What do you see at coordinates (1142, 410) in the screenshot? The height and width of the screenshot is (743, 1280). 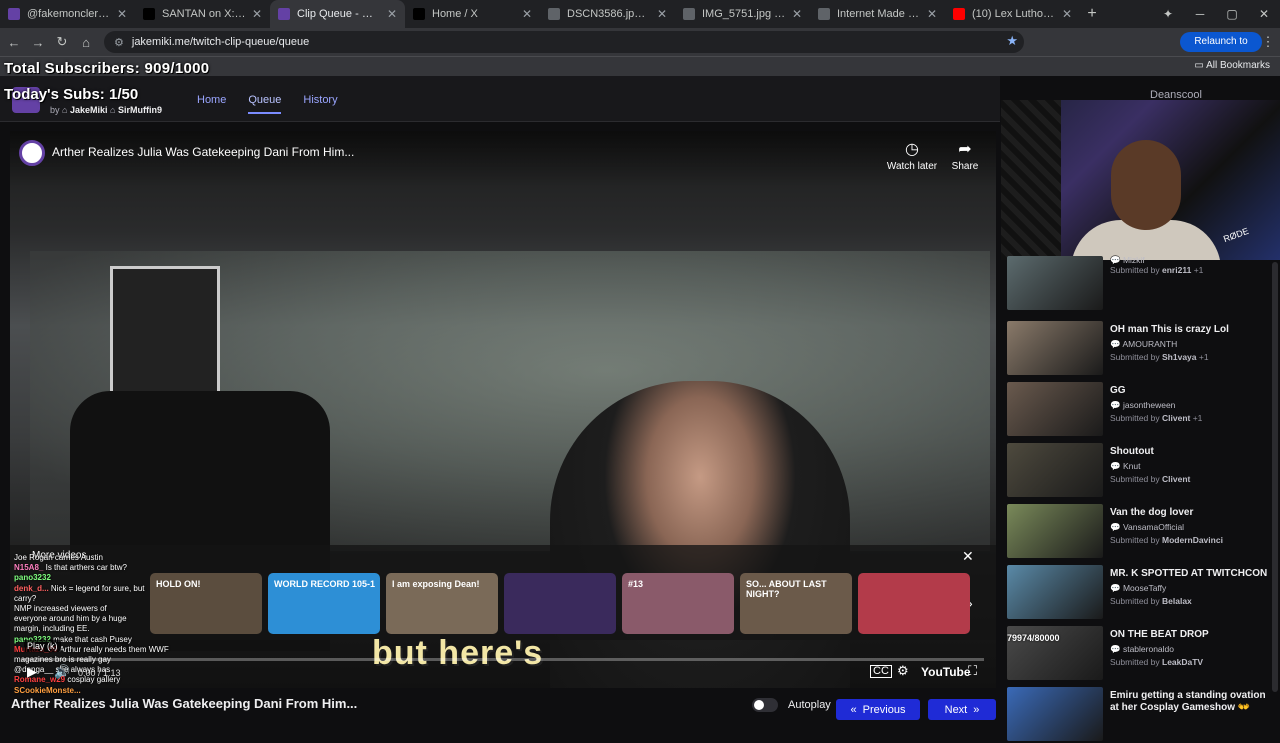 I see `queue-item: GG 💬 jasontheween Submitted by Clivent +1` at bounding box center [1142, 410].